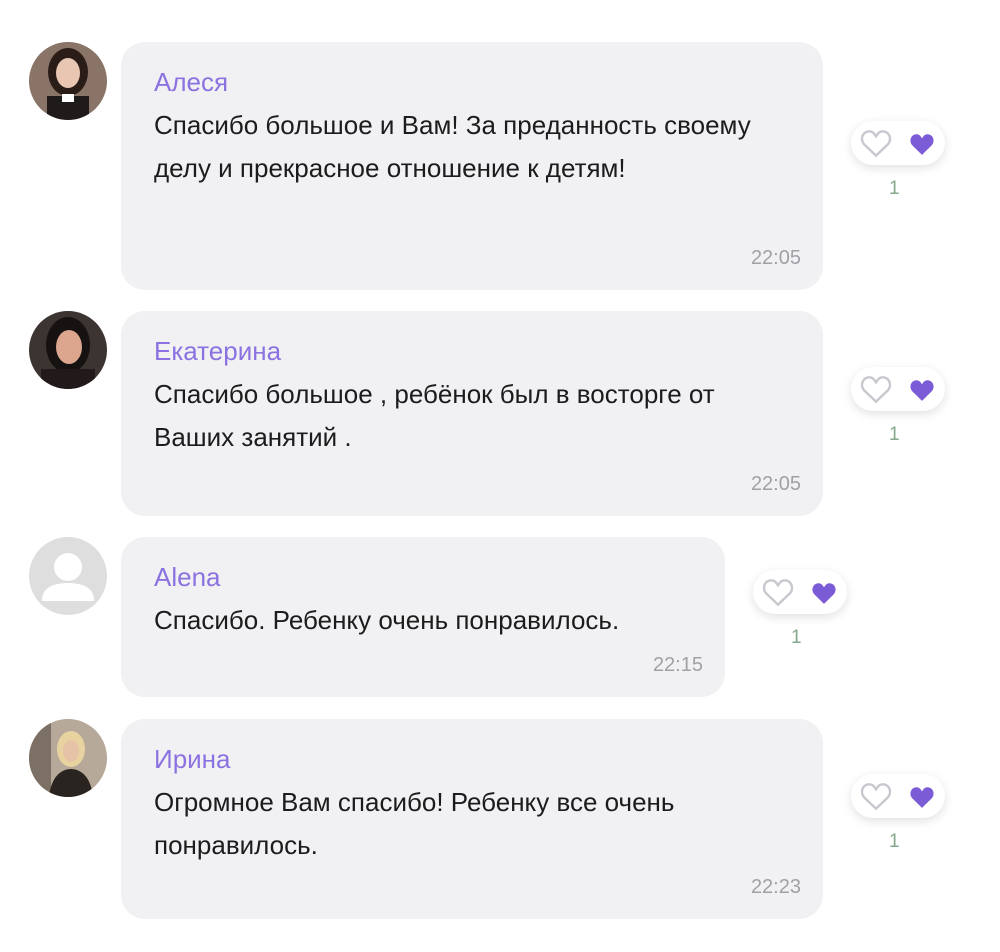 This screenshot has height=952, width=1000. I want to click on comment-text: Спасибо. Ребенку очень понравилось., so click(387, 620).